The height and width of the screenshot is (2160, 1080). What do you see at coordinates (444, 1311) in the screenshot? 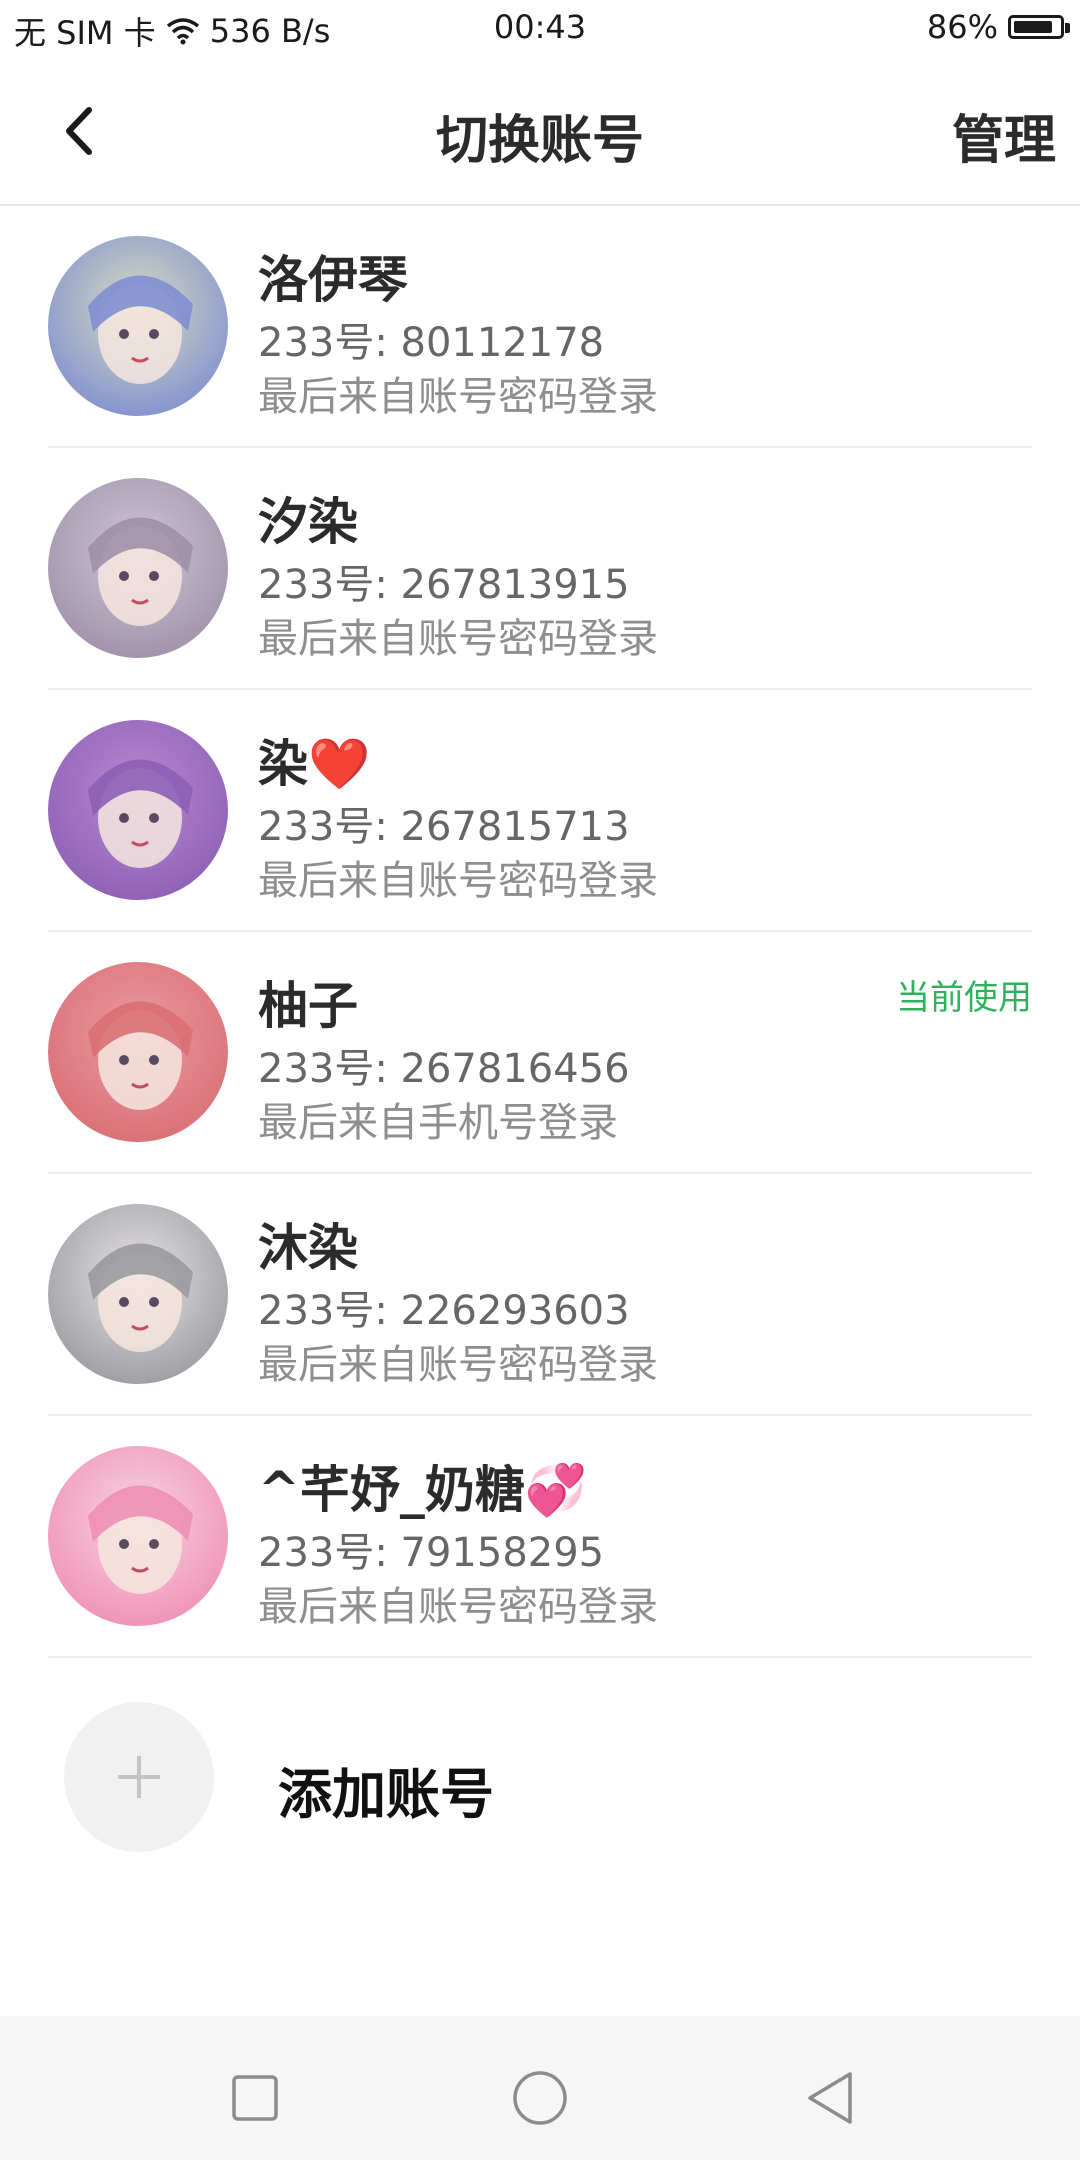
I see `account-id: 233号: 226293603` at bounding box center [444, 1311].